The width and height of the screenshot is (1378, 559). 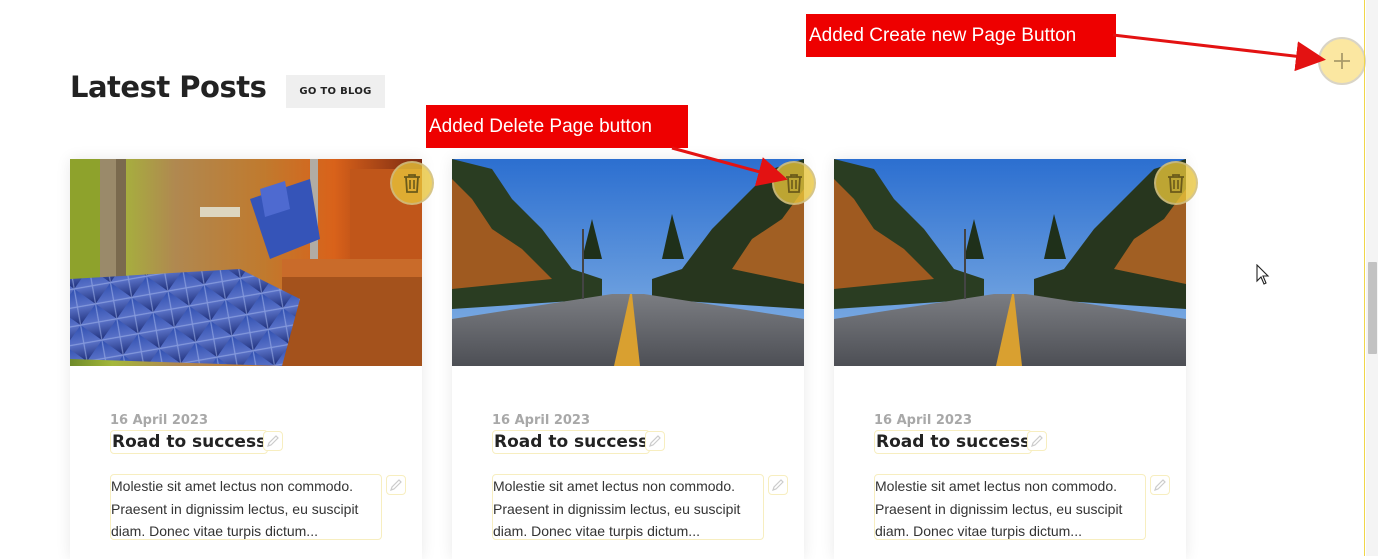 I want to click on delete-page-callout: Added Delete Page button, so click(x=557, y=126).